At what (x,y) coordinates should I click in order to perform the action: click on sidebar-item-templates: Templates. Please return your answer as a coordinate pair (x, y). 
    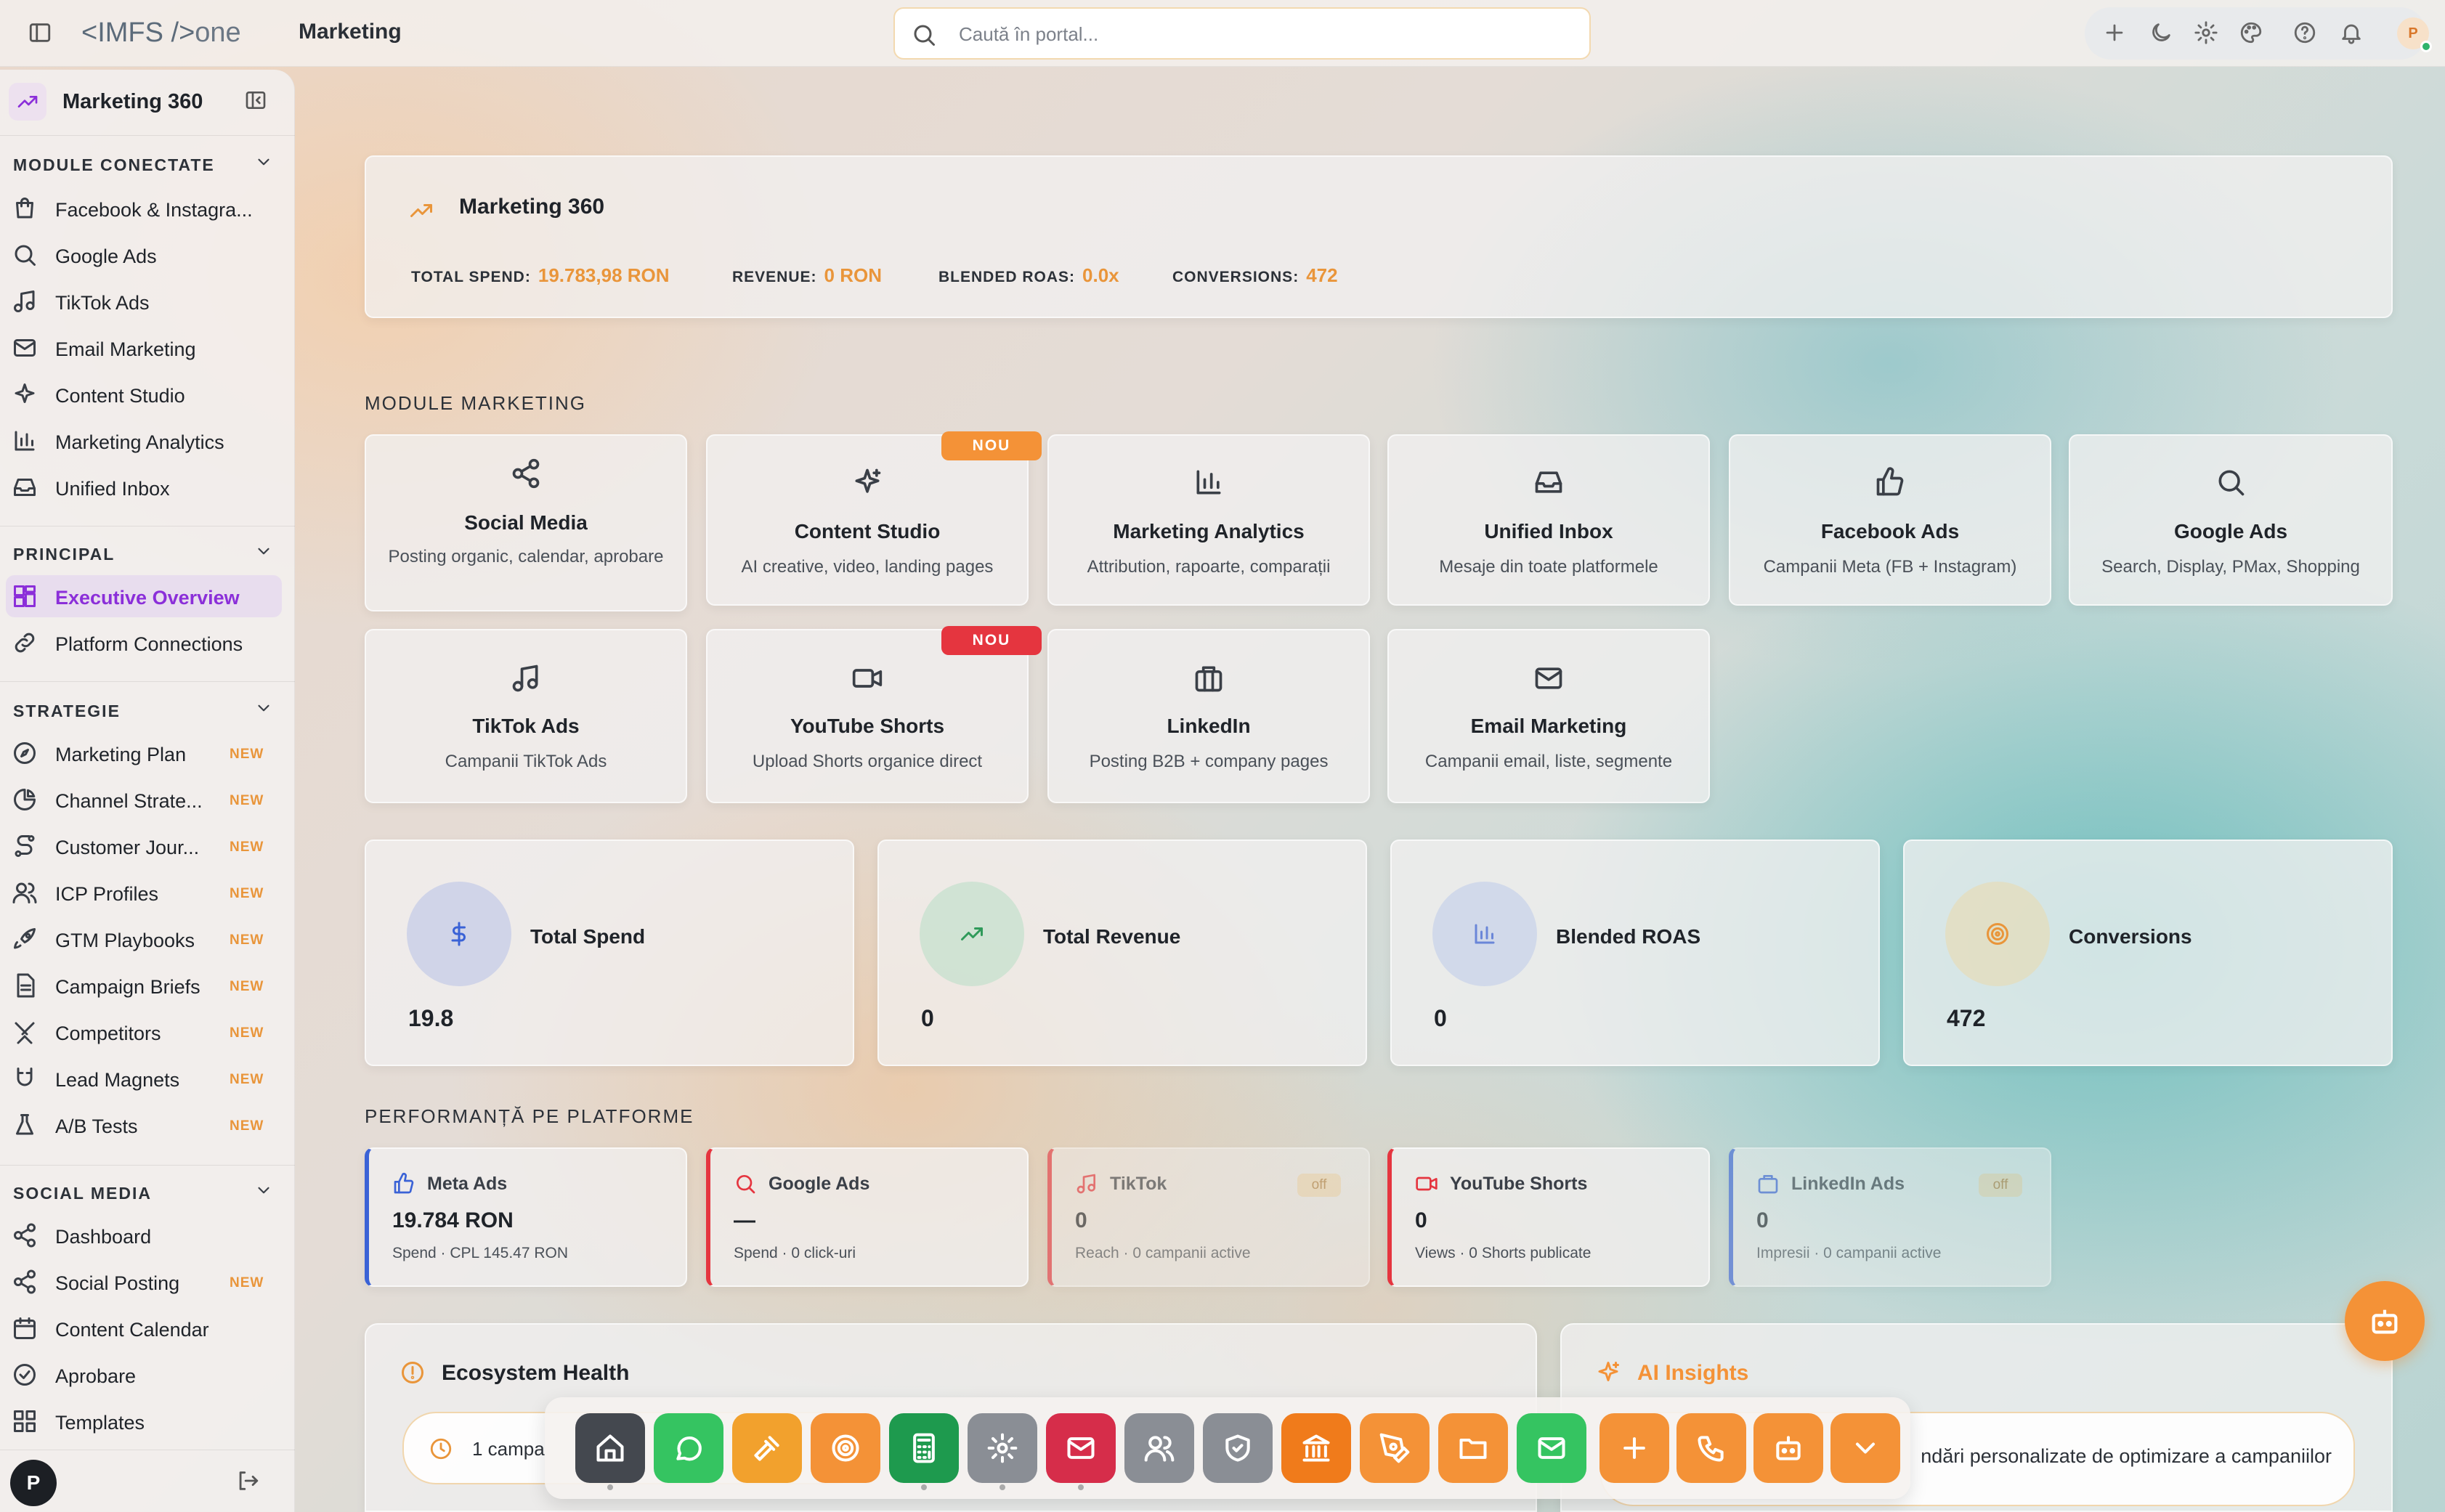
    Looking at the image, I should click on (144, 1421).